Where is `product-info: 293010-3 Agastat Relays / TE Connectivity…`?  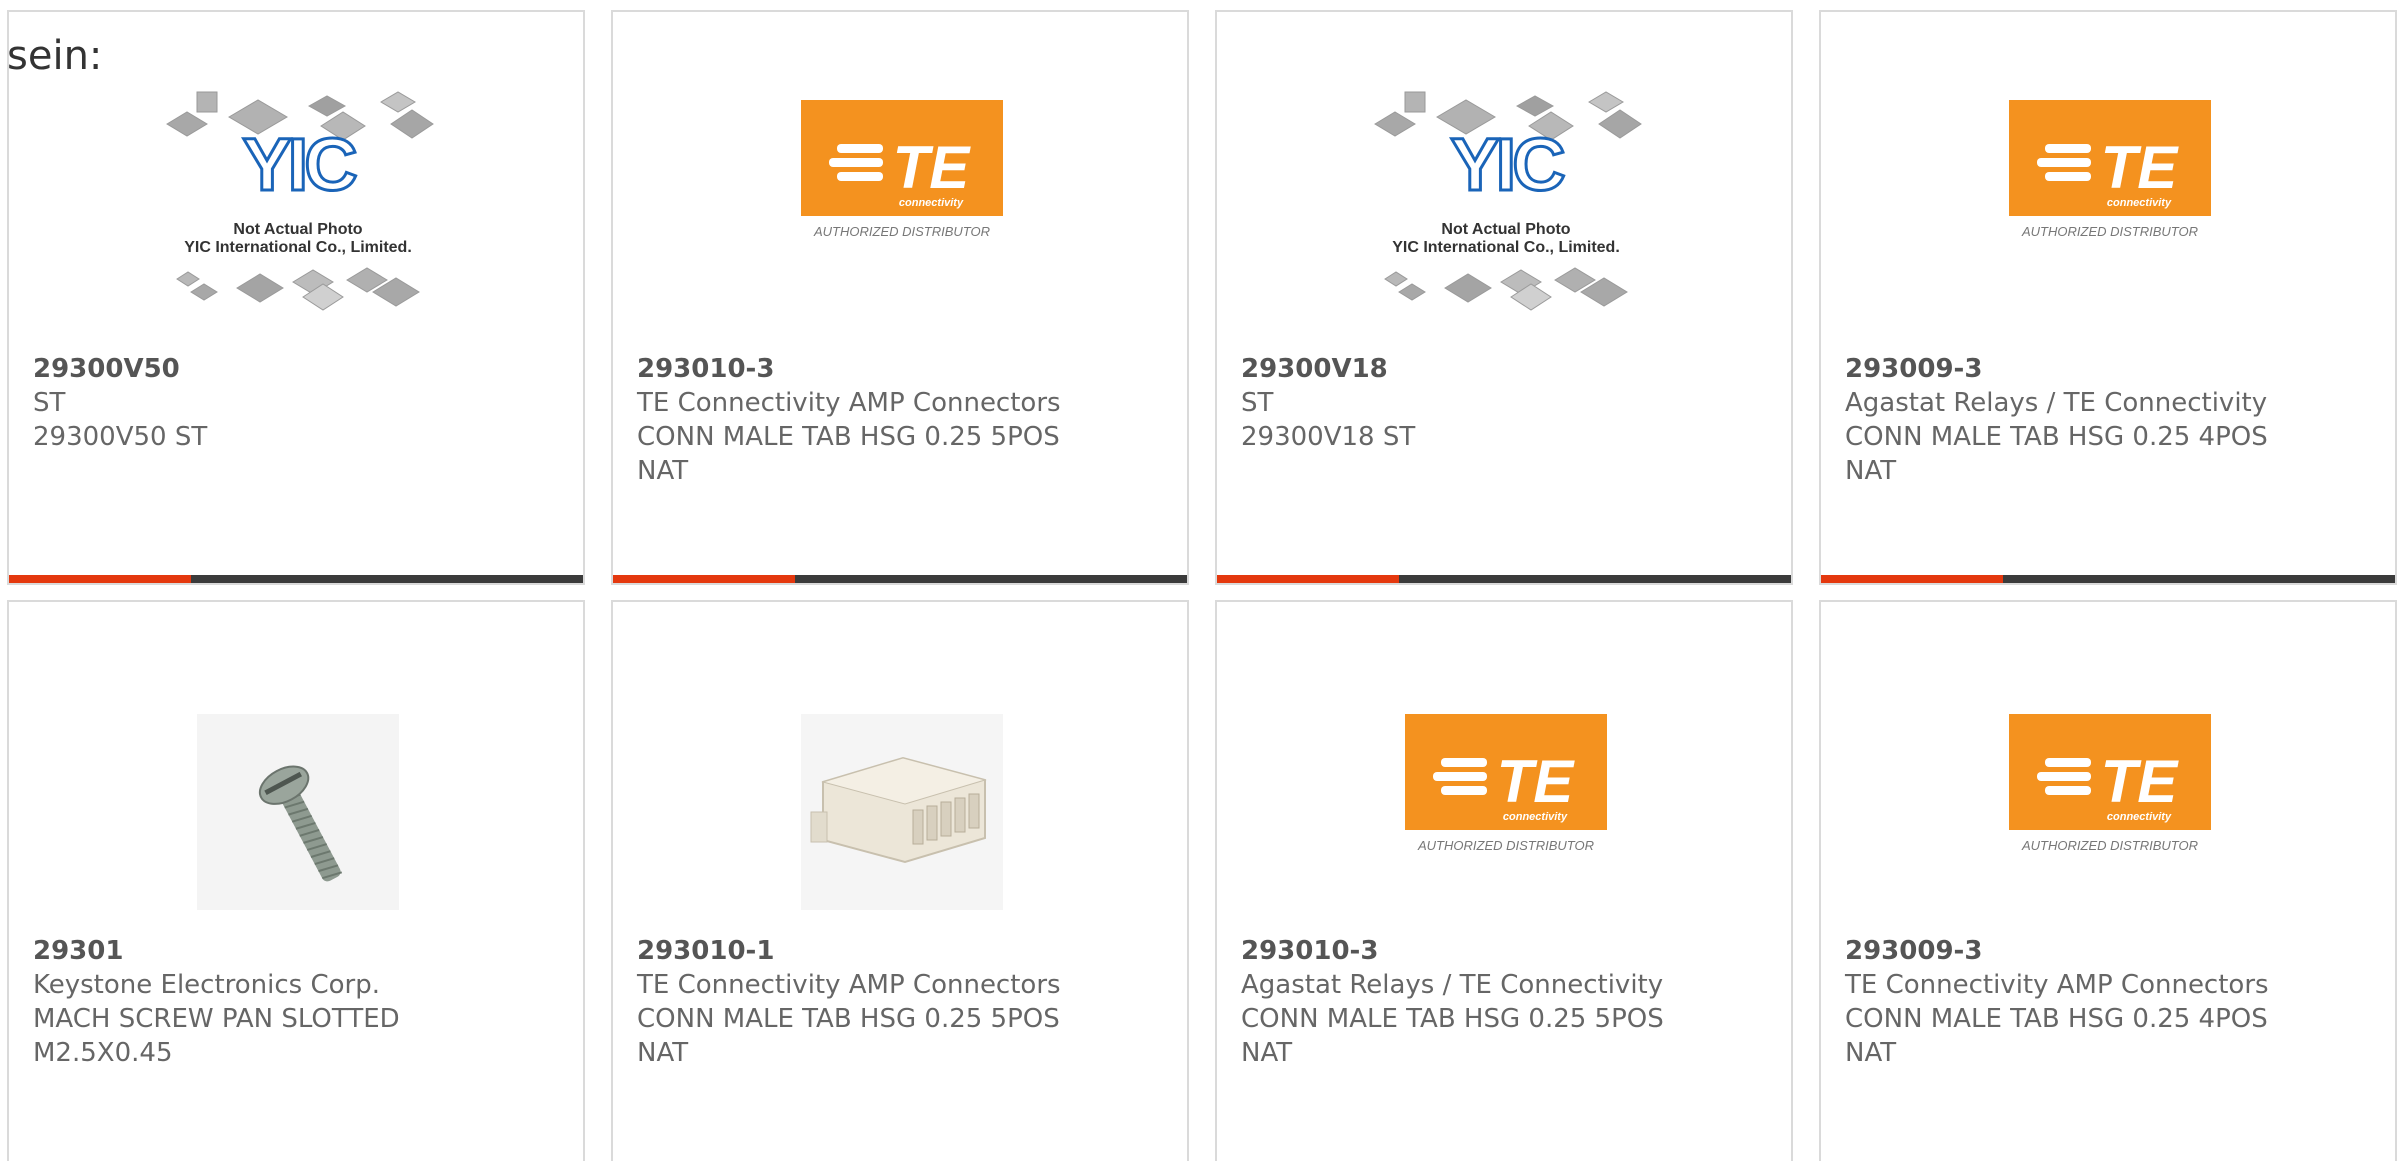
product-info: 293010-3 Agastat Relays / TE Connectivity… is located at coordinates (1504, 1002).